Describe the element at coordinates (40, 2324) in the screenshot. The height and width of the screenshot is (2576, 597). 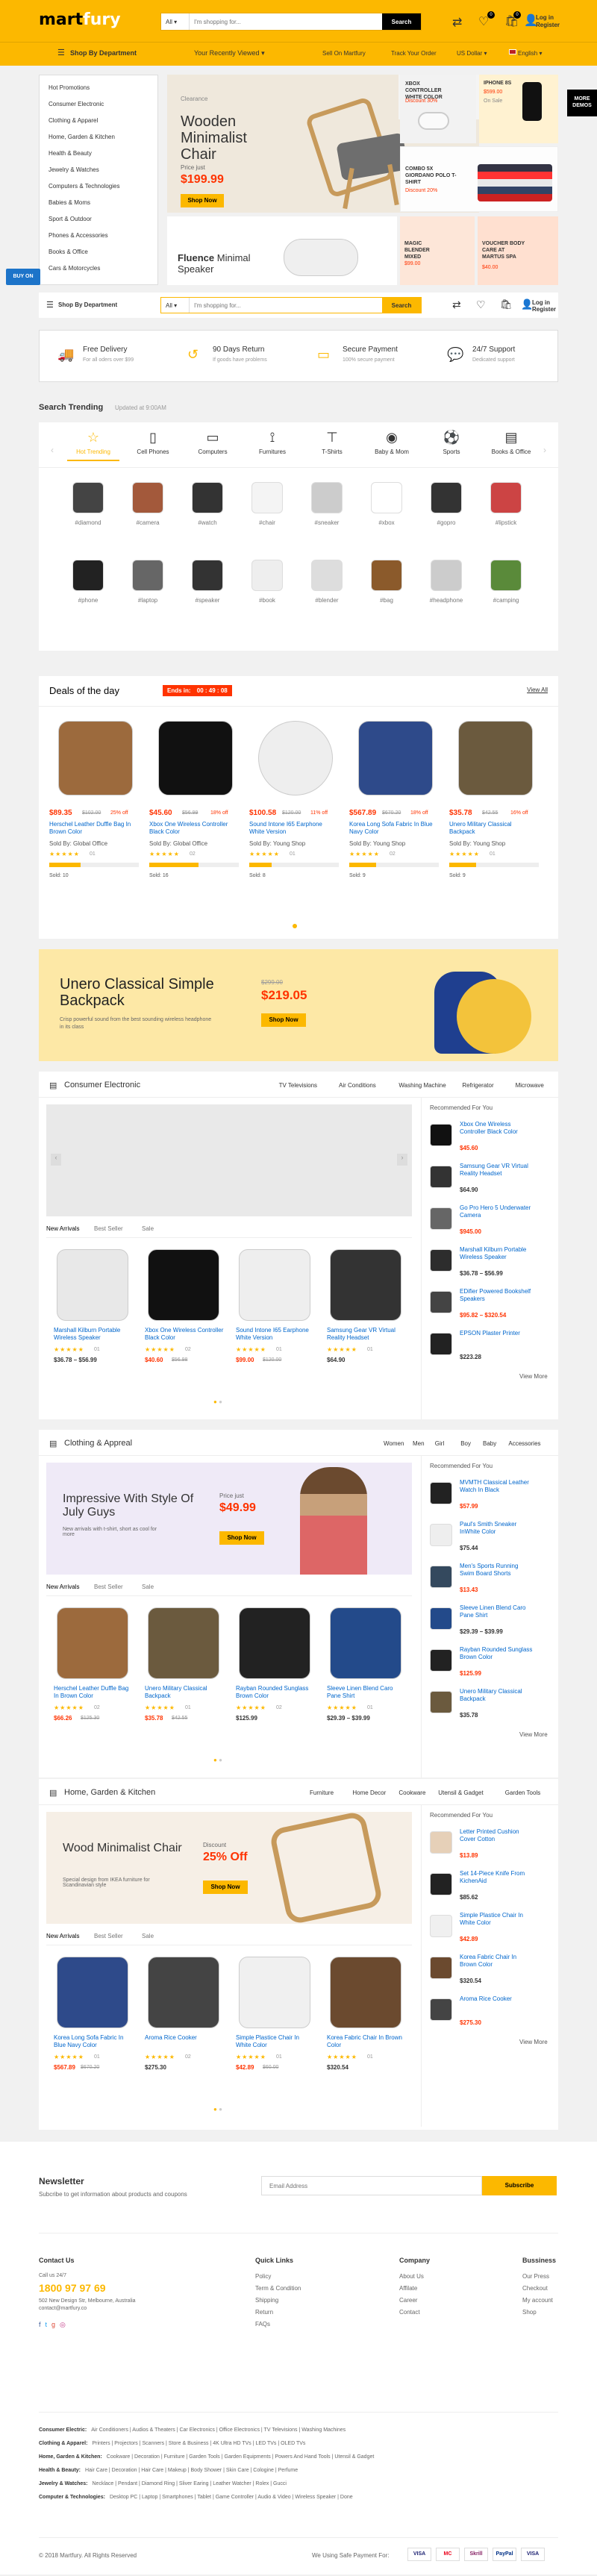
I see `facebook-icon: f` at that location.